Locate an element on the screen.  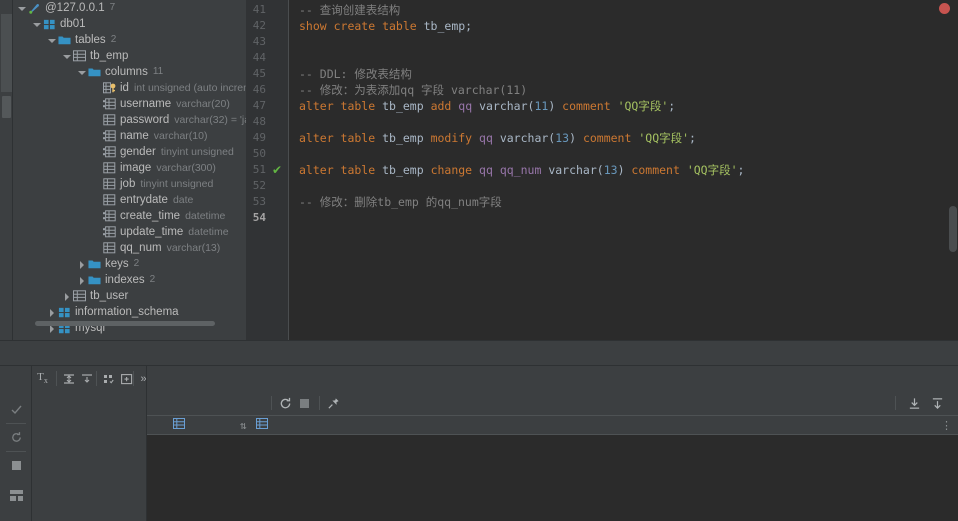
db-tree-node-password: password varchar(32) = 'jav is located at coordinates (129, 120).